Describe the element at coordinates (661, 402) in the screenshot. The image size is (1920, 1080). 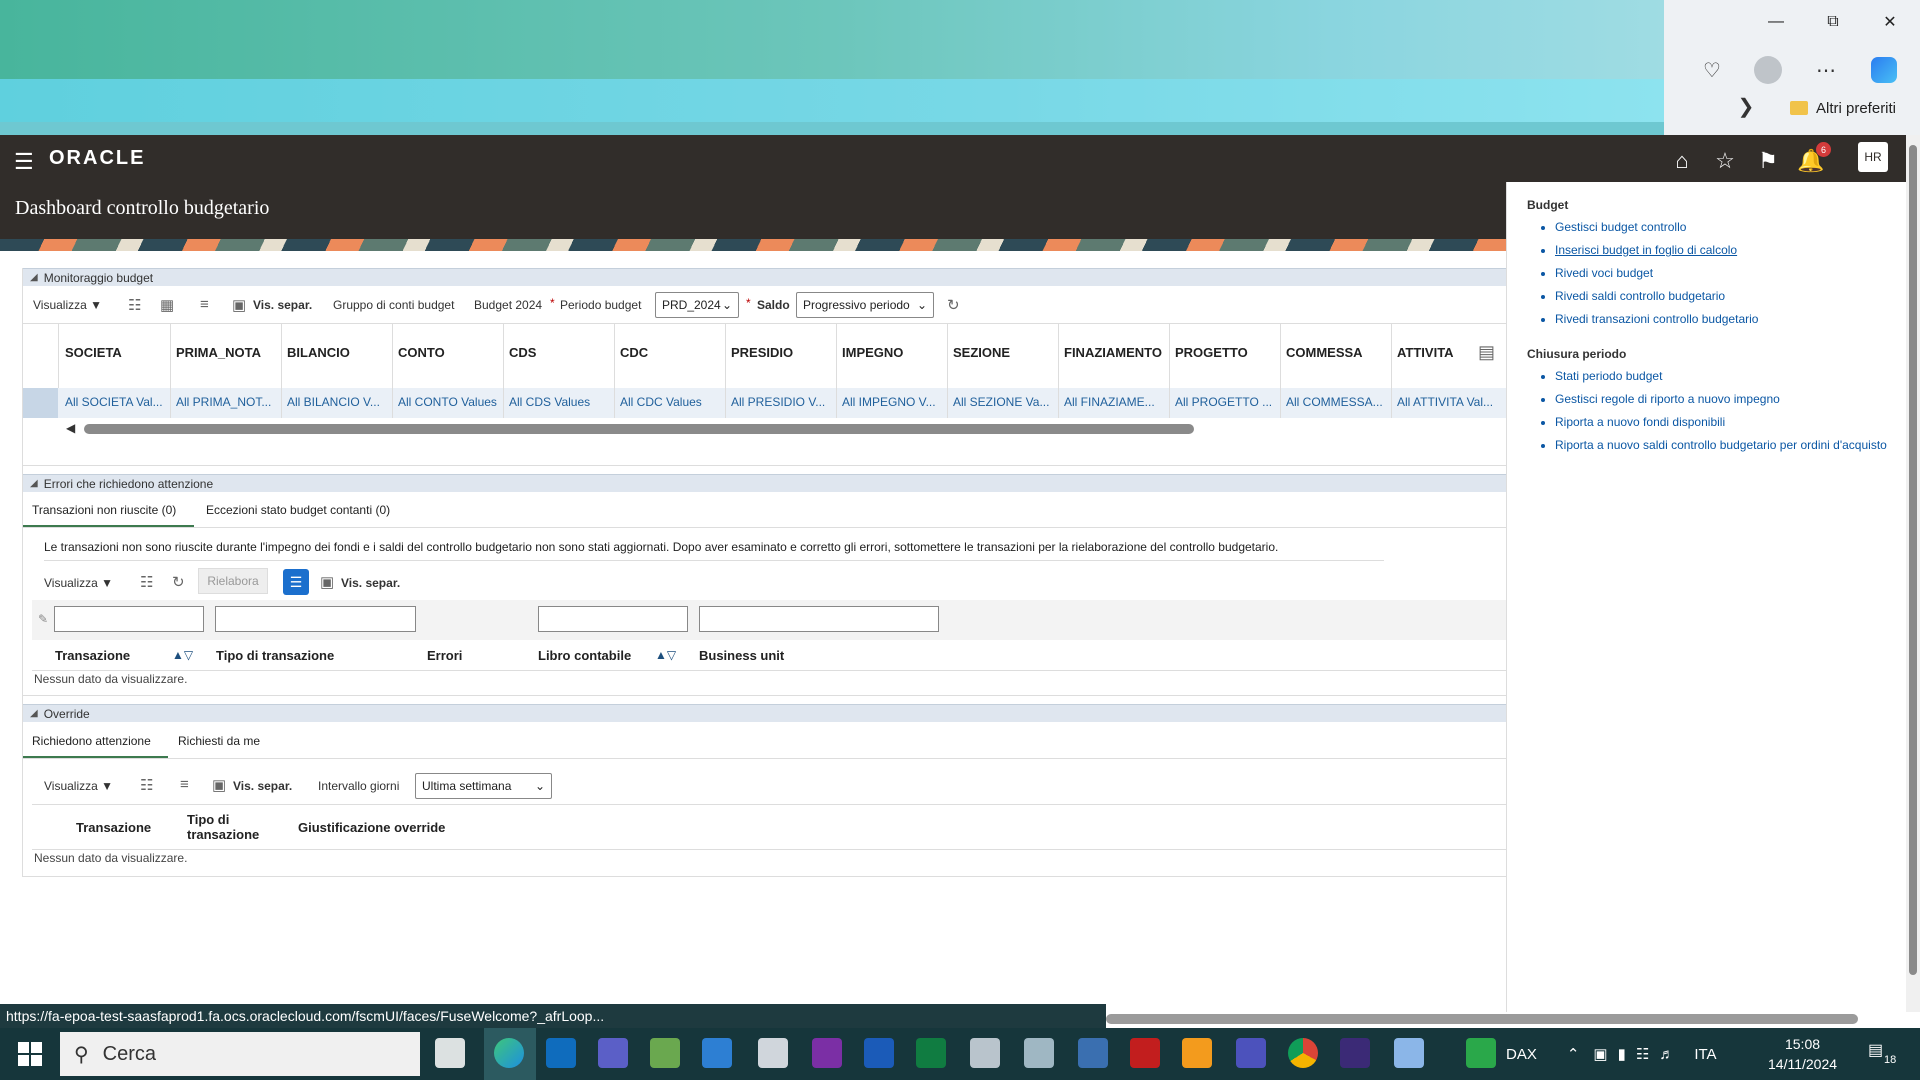
I see `value-cdc: All CDC Values` at that location.